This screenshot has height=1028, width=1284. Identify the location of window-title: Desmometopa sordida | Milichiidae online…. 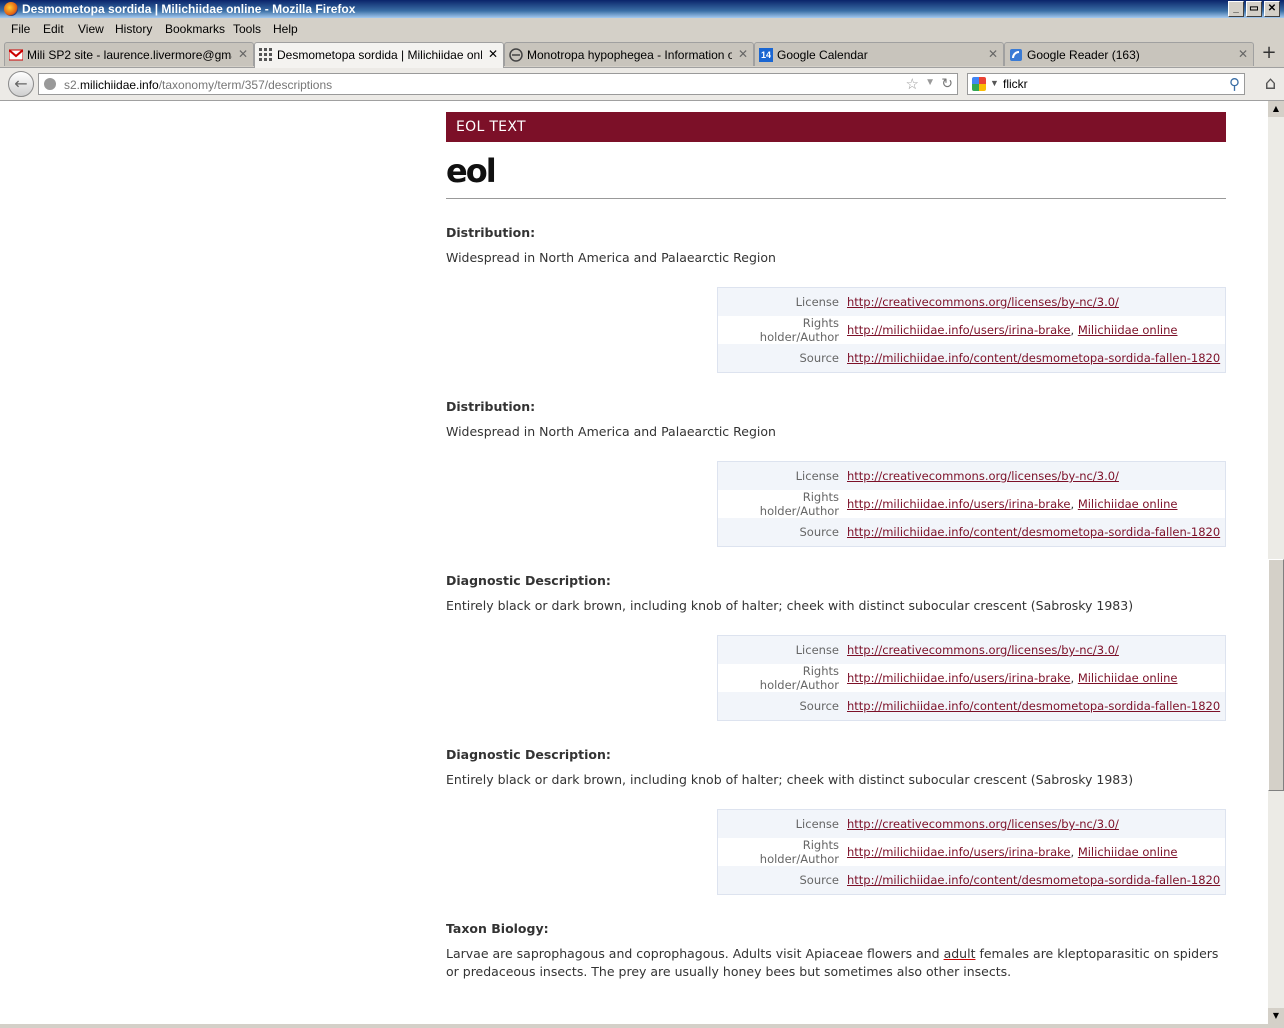
(189, 9).